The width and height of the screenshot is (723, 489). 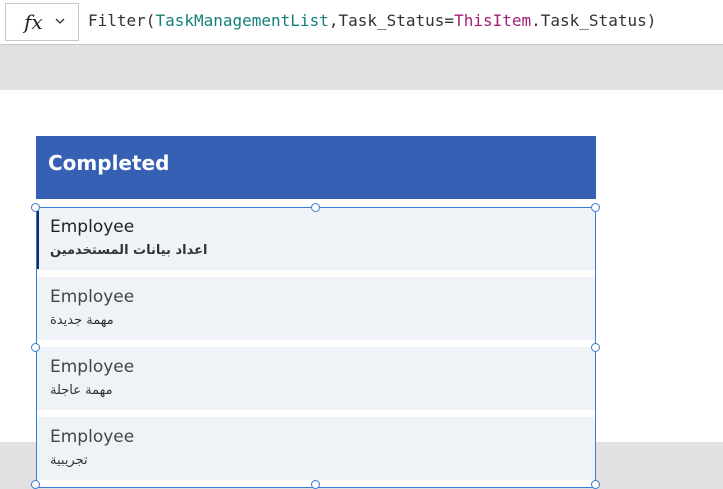 I want to click on fx-icon: fx, so click(x=33, y=22).